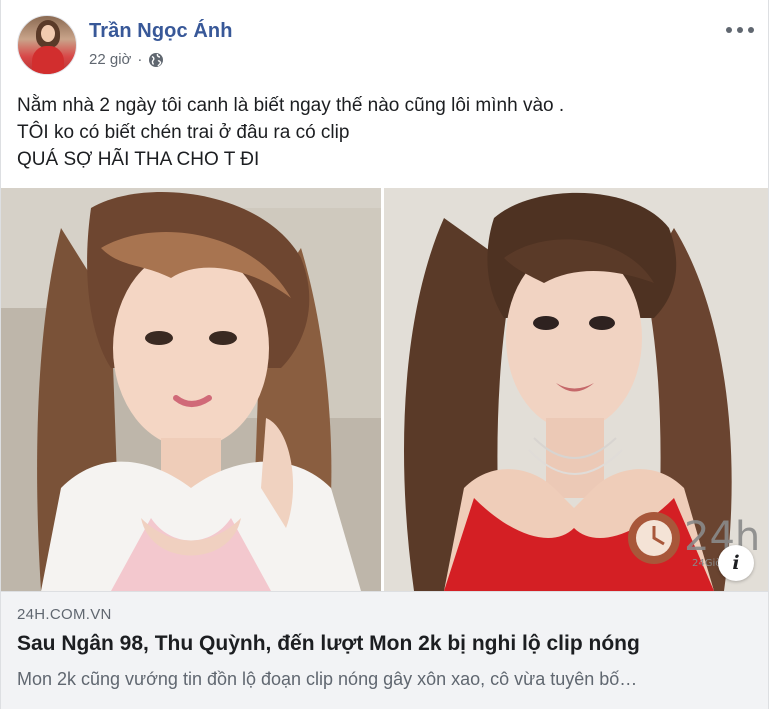 This screenshot has width=769, height=709. What do you see at coordinates (110, 59) in the screenshot?
I see `post-timestamp: 22 giờ` at bounding box center [110, 59].